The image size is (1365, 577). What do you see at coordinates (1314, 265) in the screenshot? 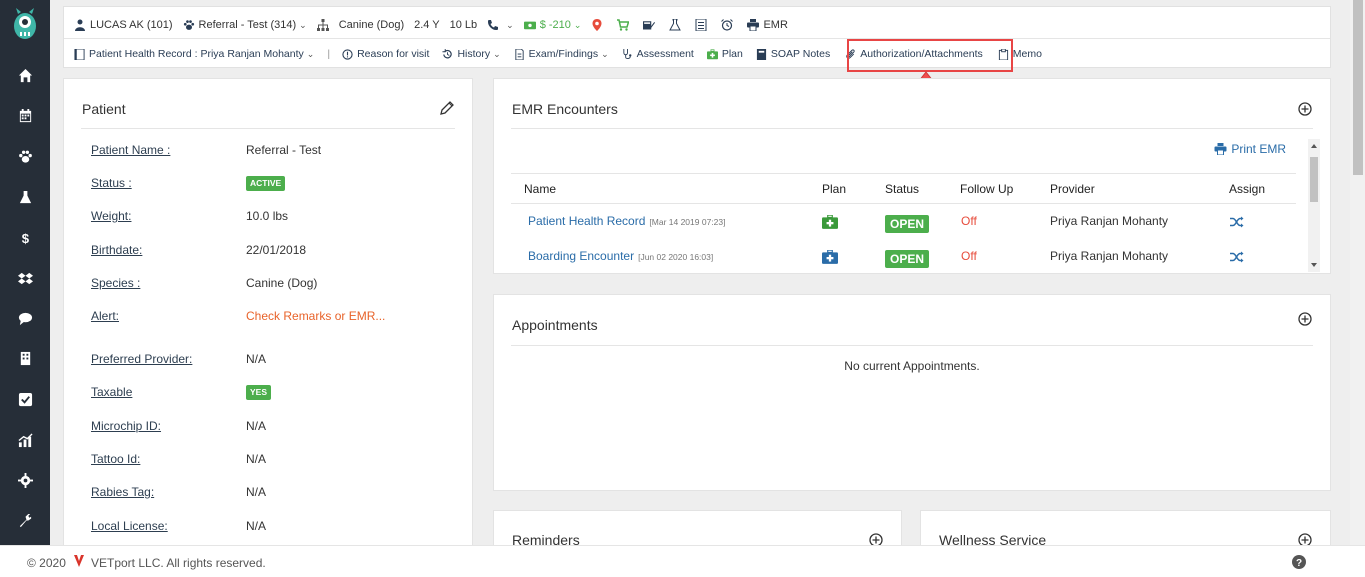
I see `scroll-down-icon` at bounding box center [1314, 265].